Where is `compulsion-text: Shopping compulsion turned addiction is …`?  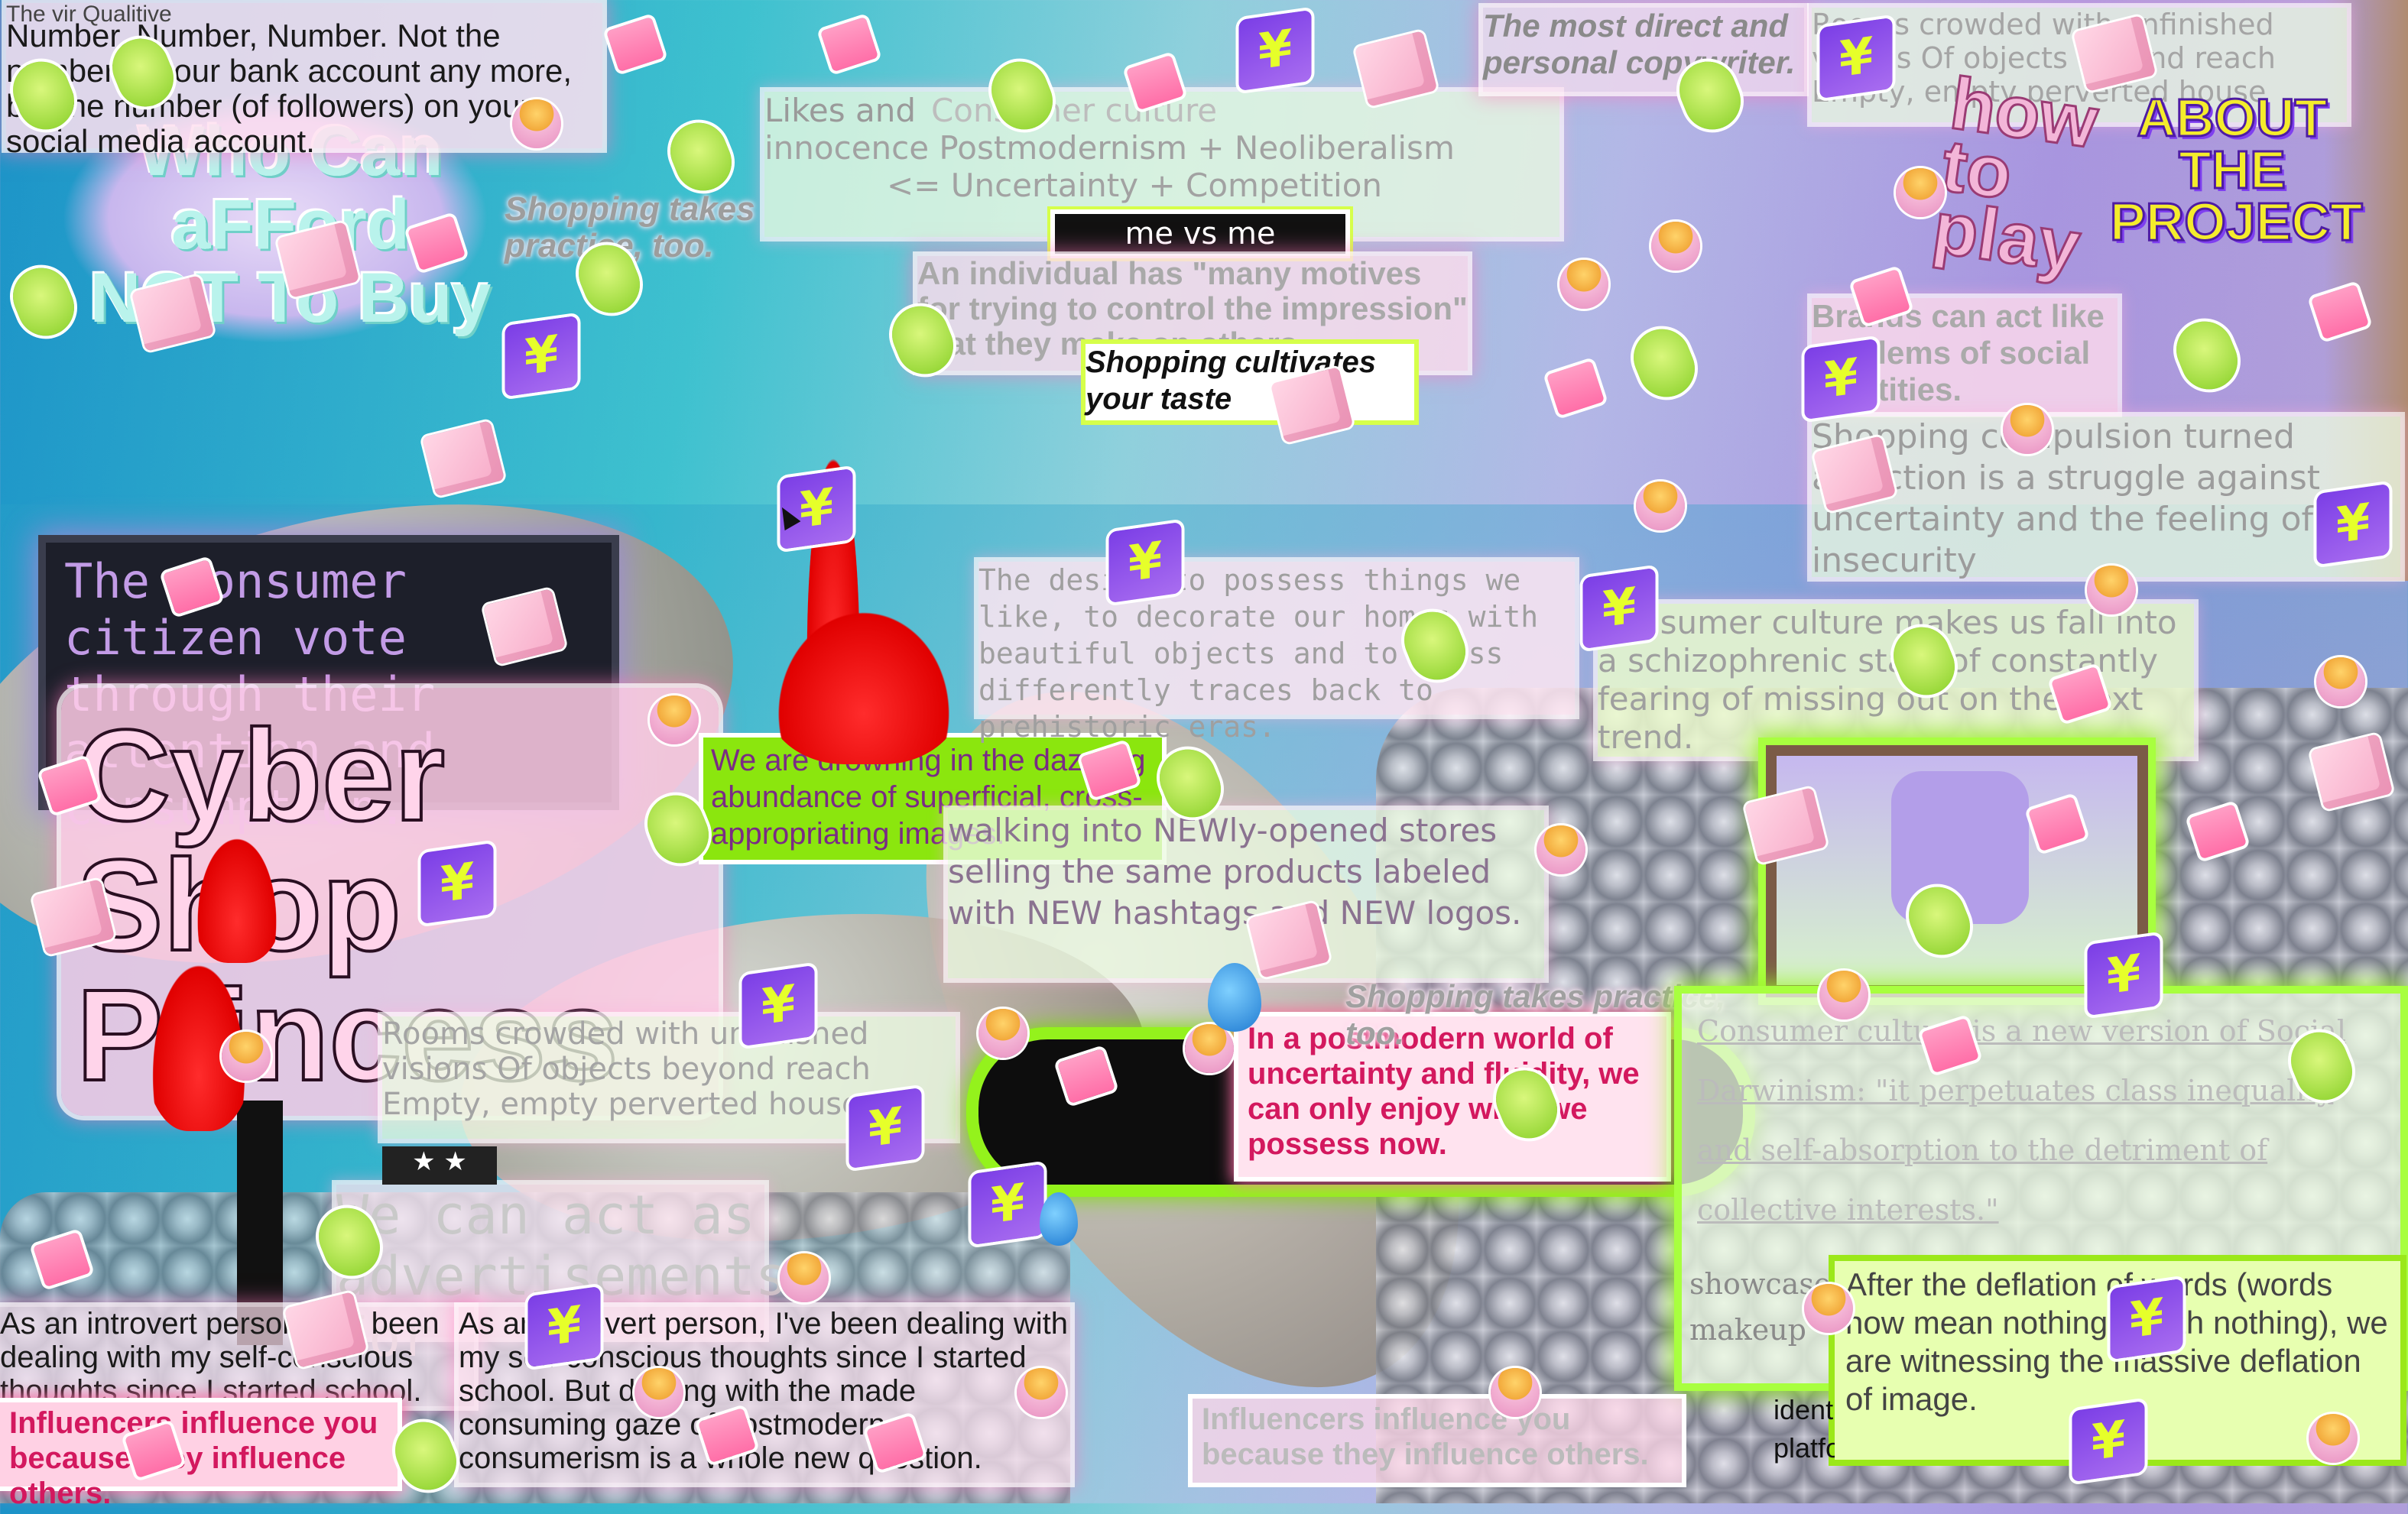
compulsion-text: Shopping compulsion turned addiction is … is located at coordinates (2066, 498).